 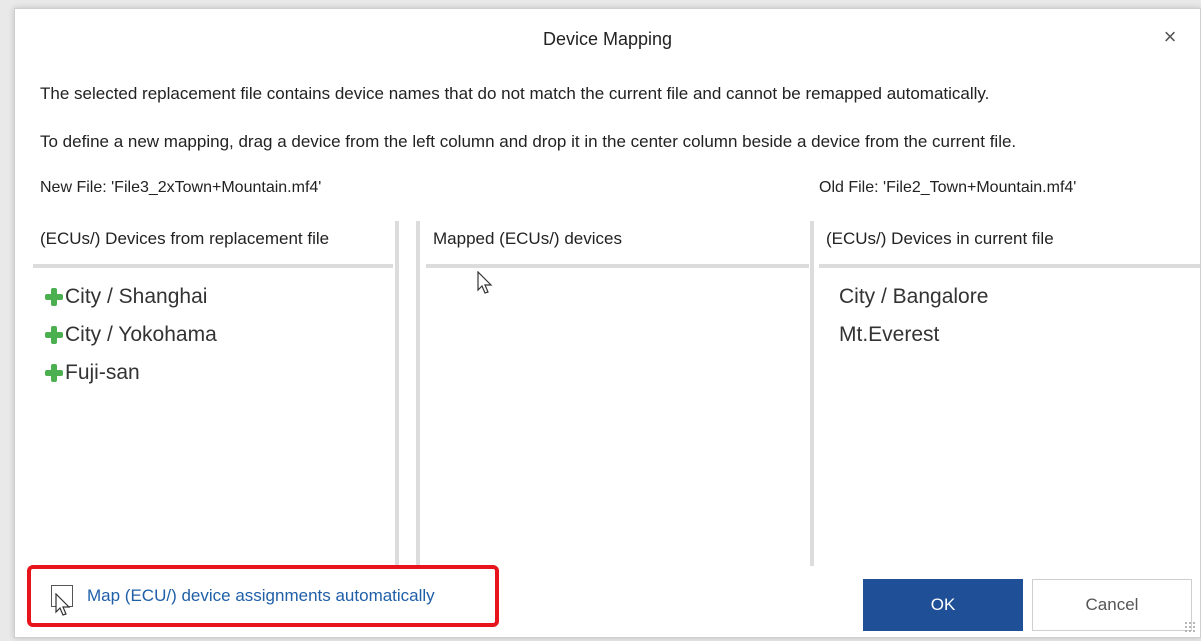 I want to click on replacement-devices-list: City / Shanghai City / Yokohama Fuji-san, so click(x=213, y=330).